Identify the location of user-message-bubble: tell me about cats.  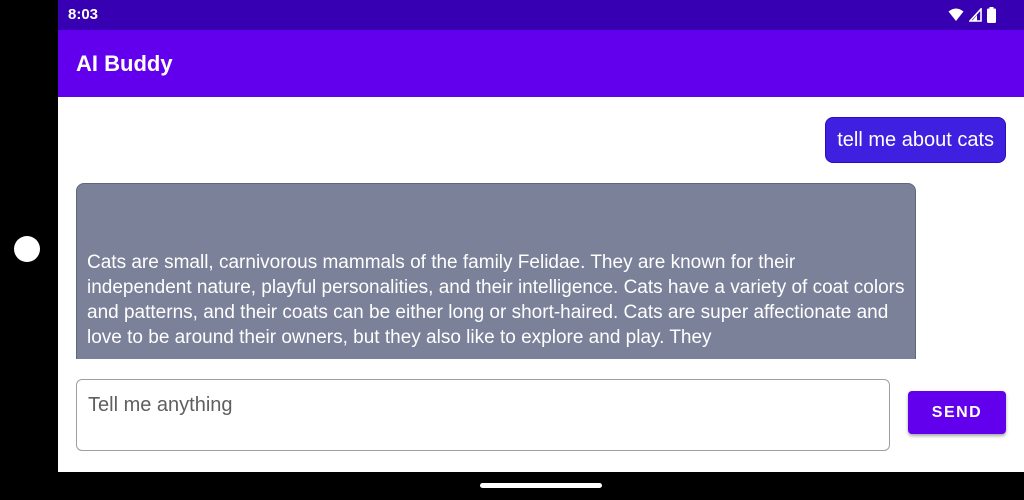
(915, 140).